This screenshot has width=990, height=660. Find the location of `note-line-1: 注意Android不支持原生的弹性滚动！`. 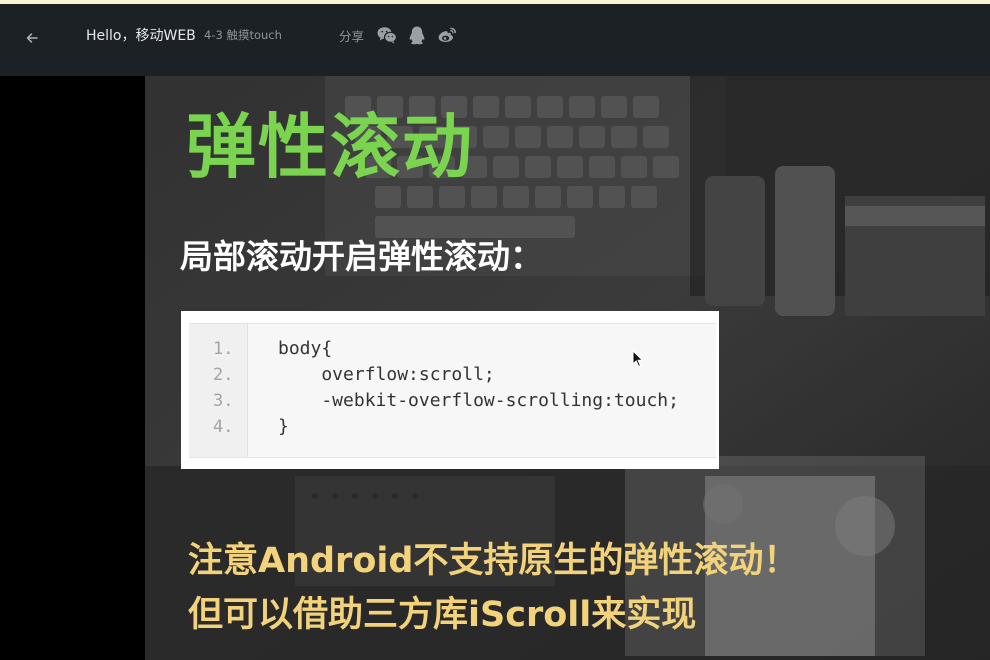

note-line-1: 注意Android不支持原生的弹性滚动！ is located at coordinates (493, 561).